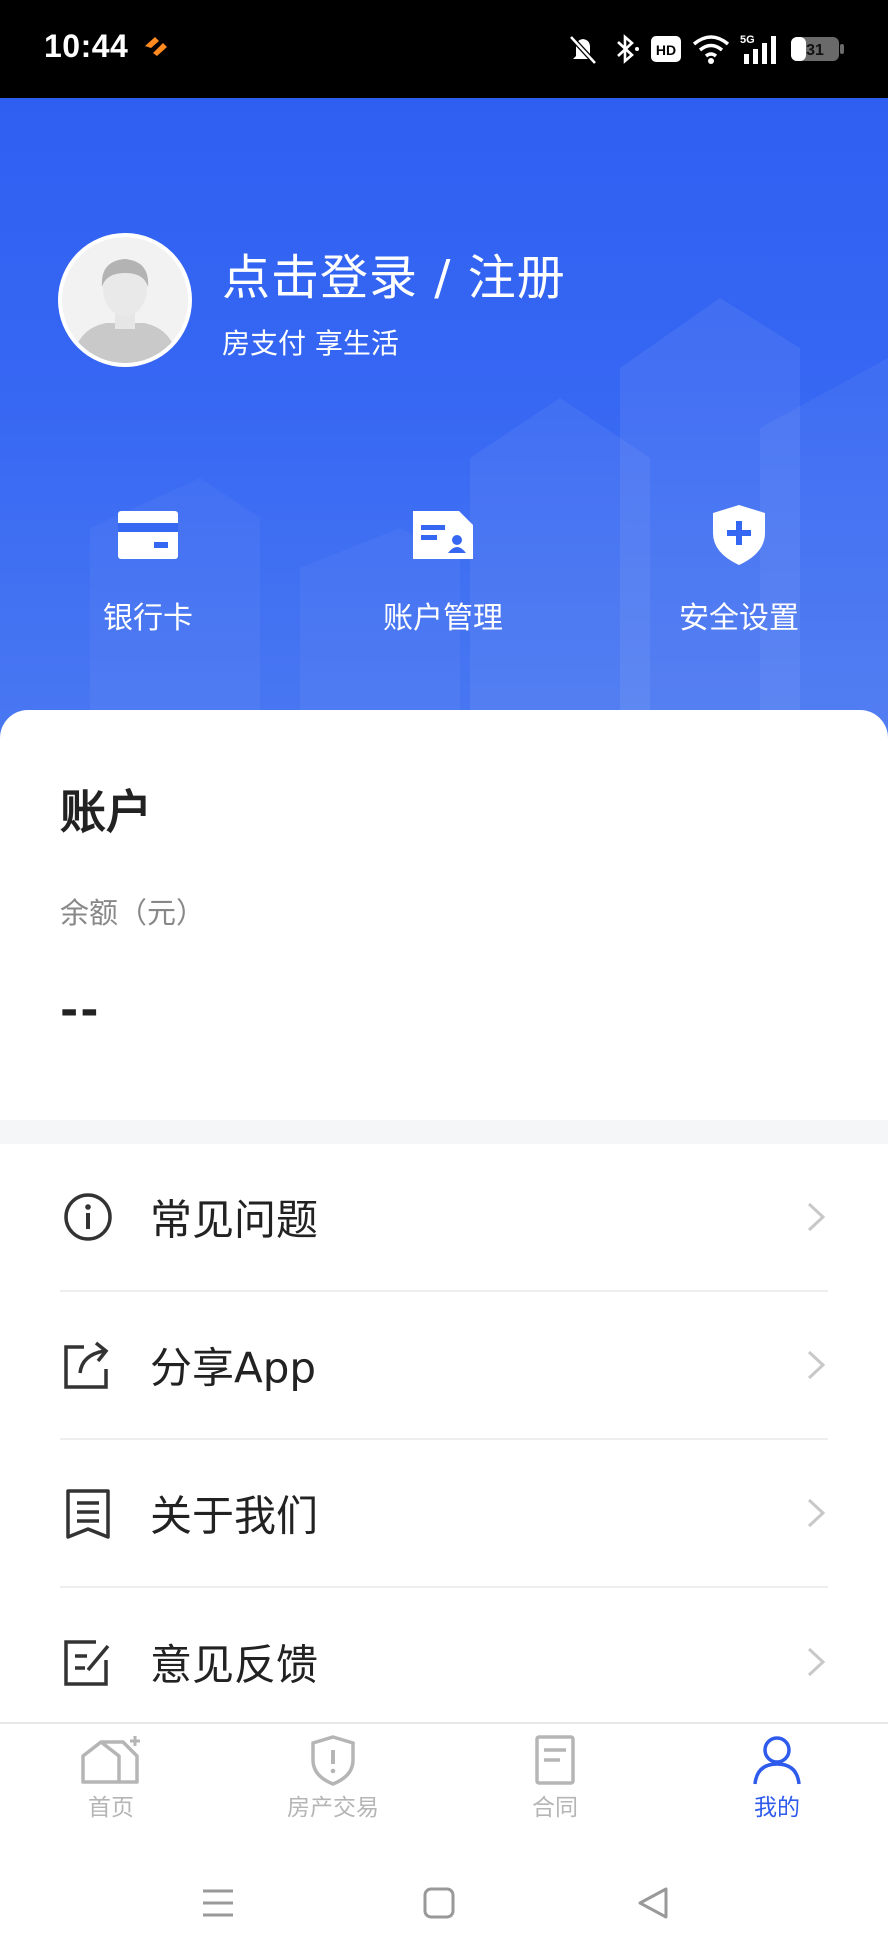 This screenshot has width=888, height=1954. I want to click on home-square-icon, so click(439, 1903).